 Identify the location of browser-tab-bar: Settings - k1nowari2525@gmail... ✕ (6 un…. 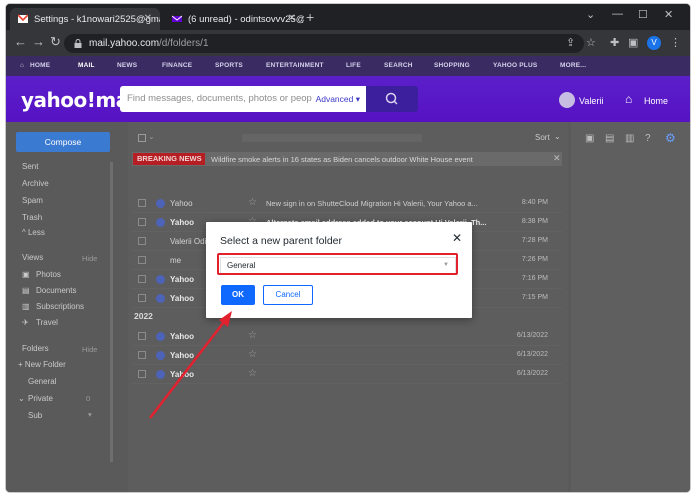
(348, 17).